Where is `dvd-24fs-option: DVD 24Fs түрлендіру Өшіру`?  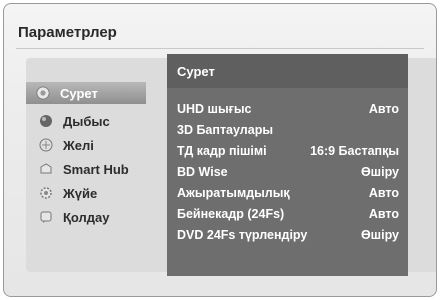
dvd-24fs-option: DVD 24Fs түрлендіру Өшіру is located at coordinates (288, 236).